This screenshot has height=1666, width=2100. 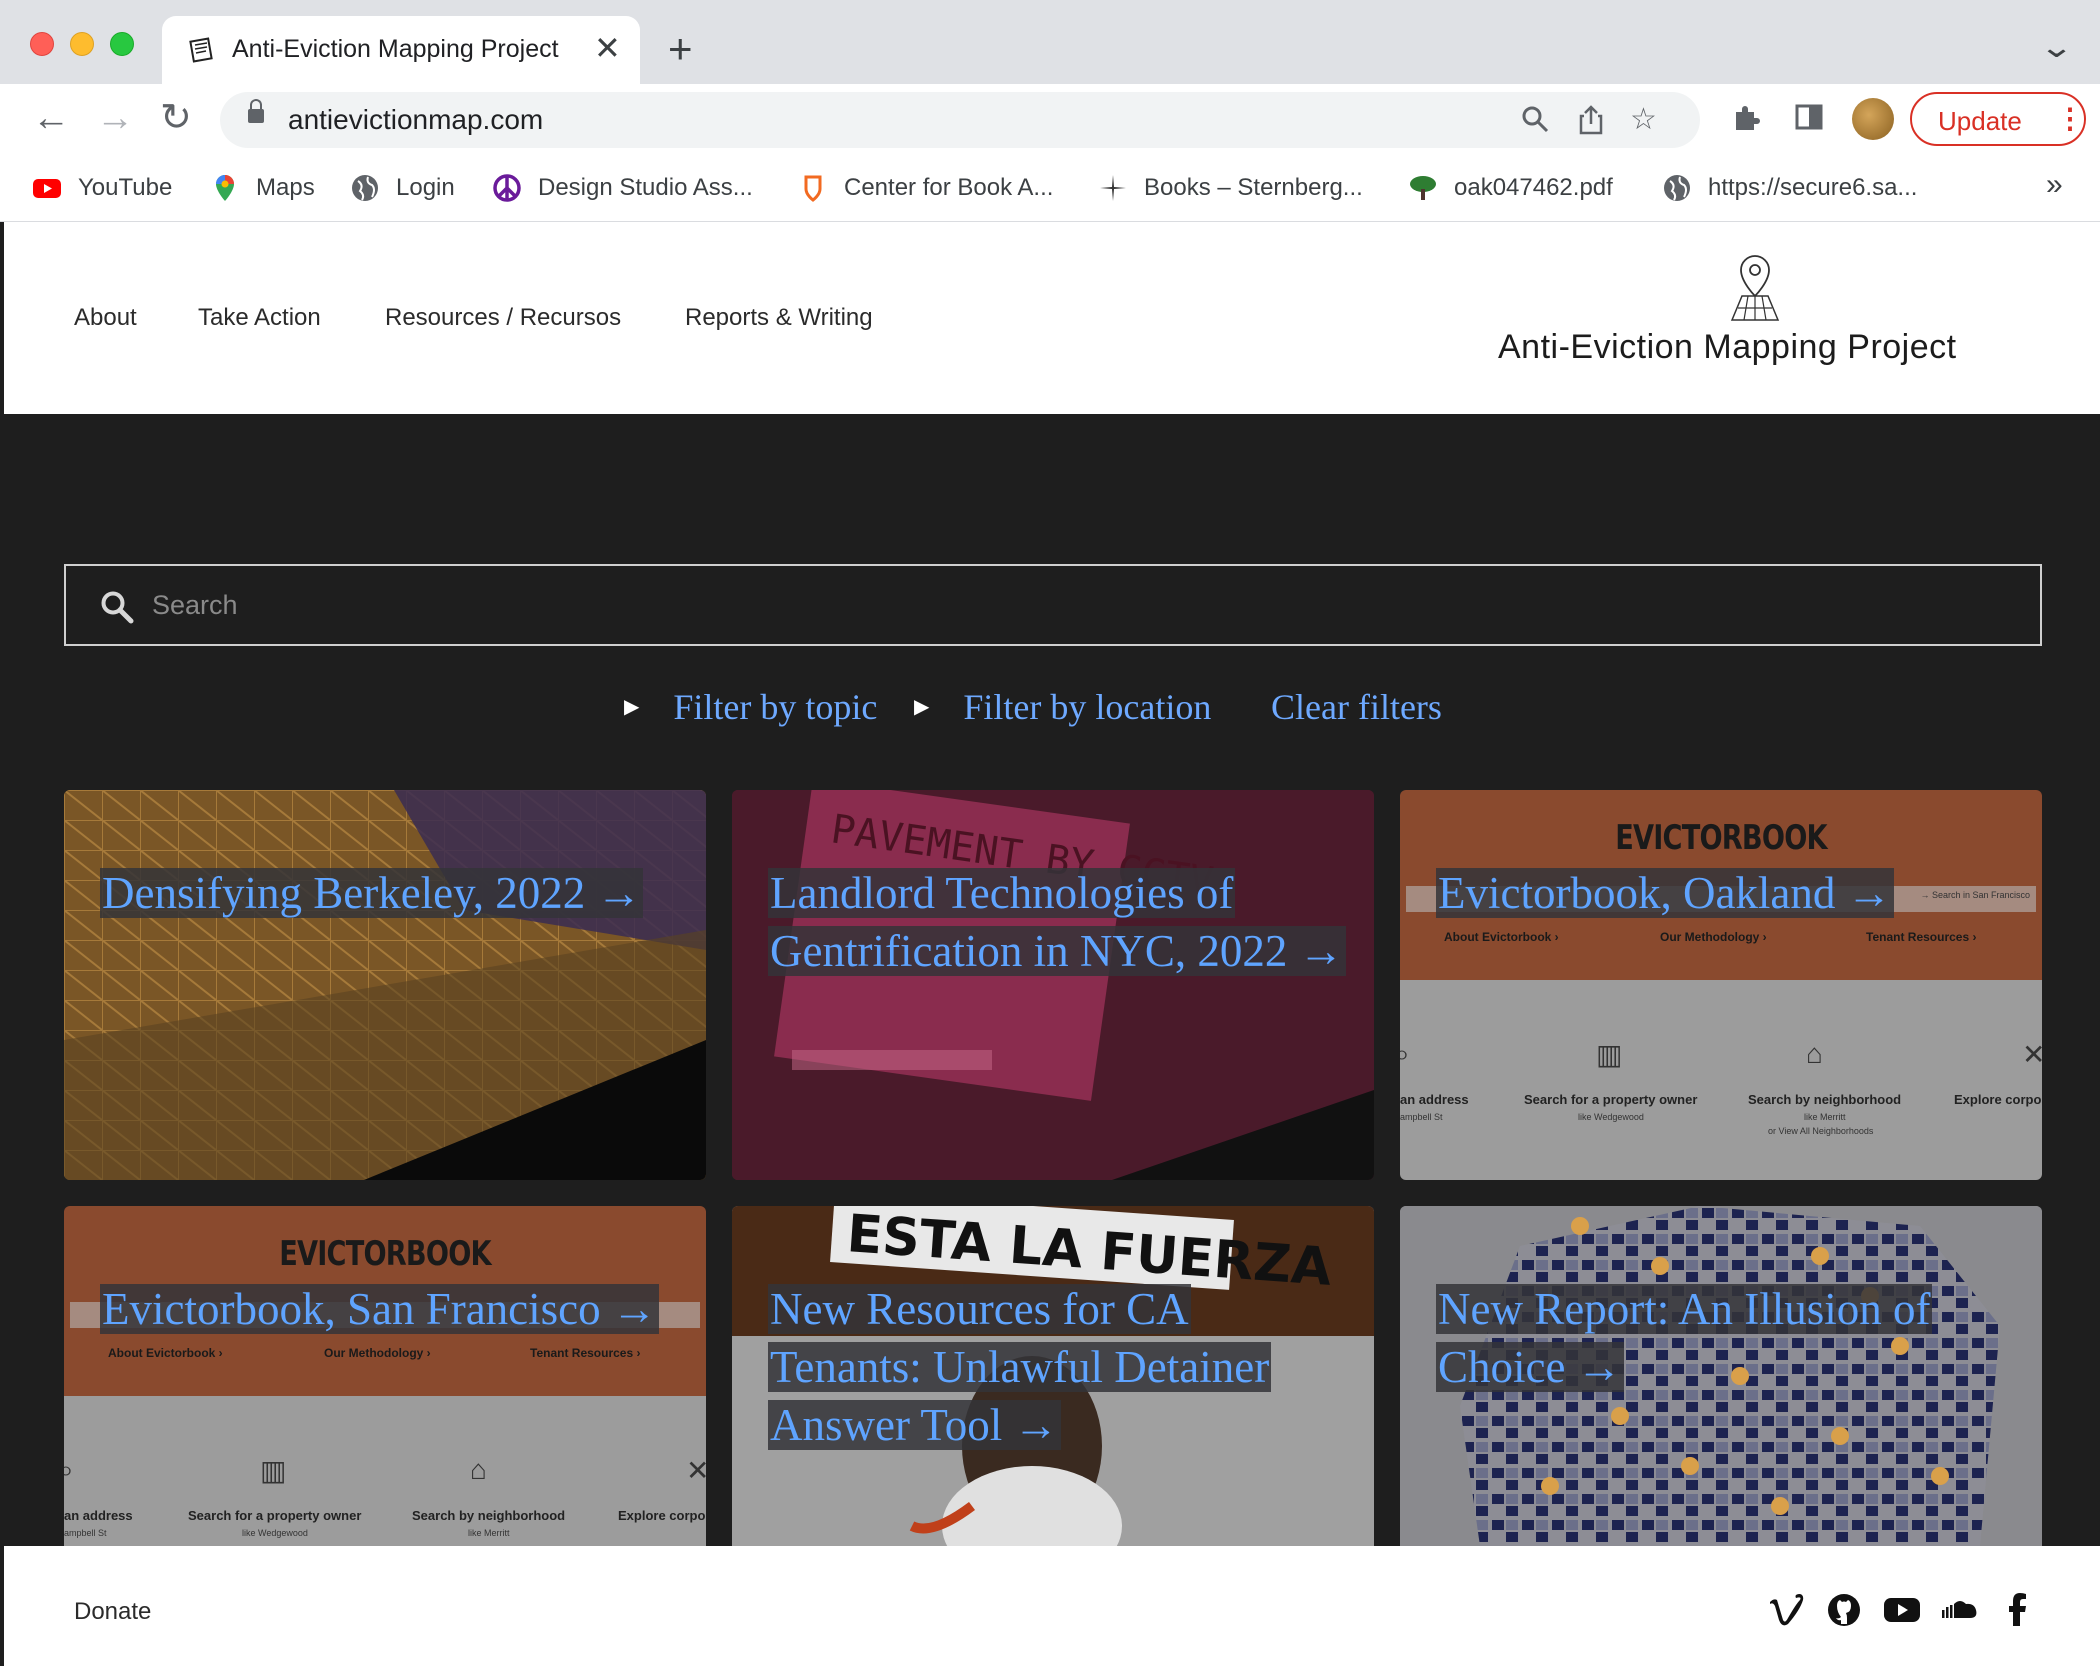 I want to click on nav-take-action: Take Action, so click(x=259, y=318).